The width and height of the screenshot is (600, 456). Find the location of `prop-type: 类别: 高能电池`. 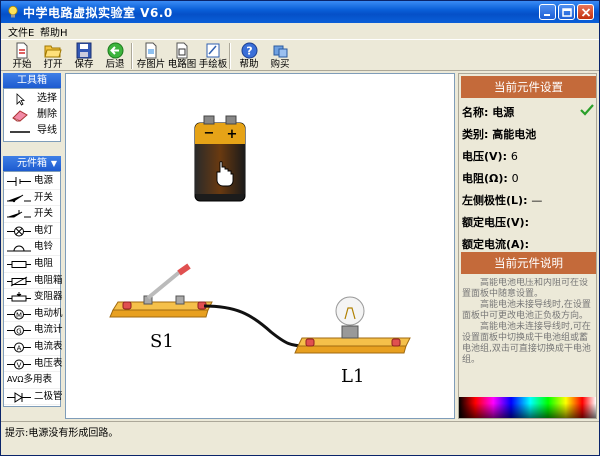

prop-type: 类别: 高能电池 is located at coordinates (499, 134).